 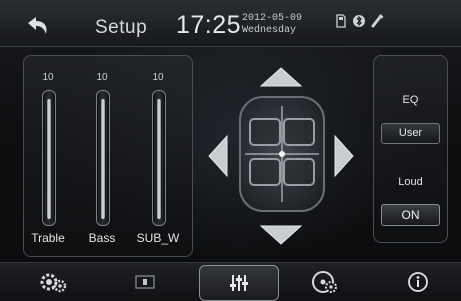 I want to click on nav-disc-settings, so click(x=325, y=282).